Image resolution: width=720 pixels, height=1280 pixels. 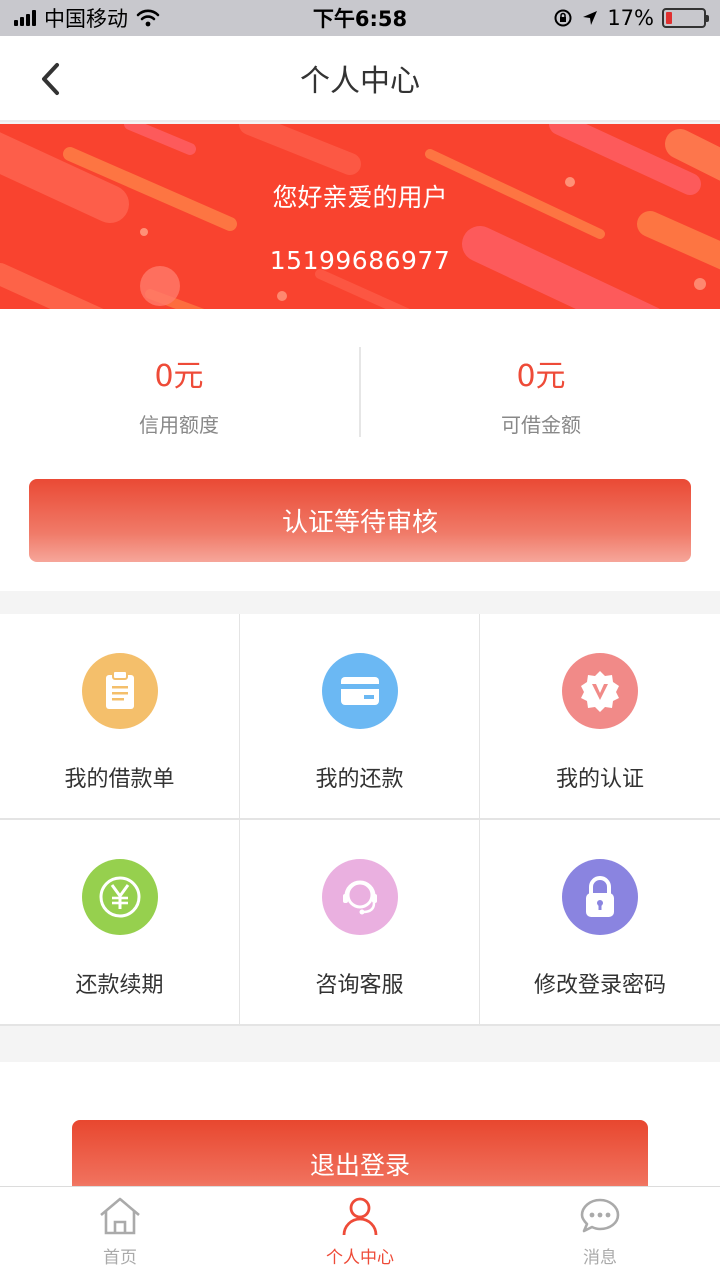 I want to click on tab-label: 个人中心, so click(x=360, y=1258).